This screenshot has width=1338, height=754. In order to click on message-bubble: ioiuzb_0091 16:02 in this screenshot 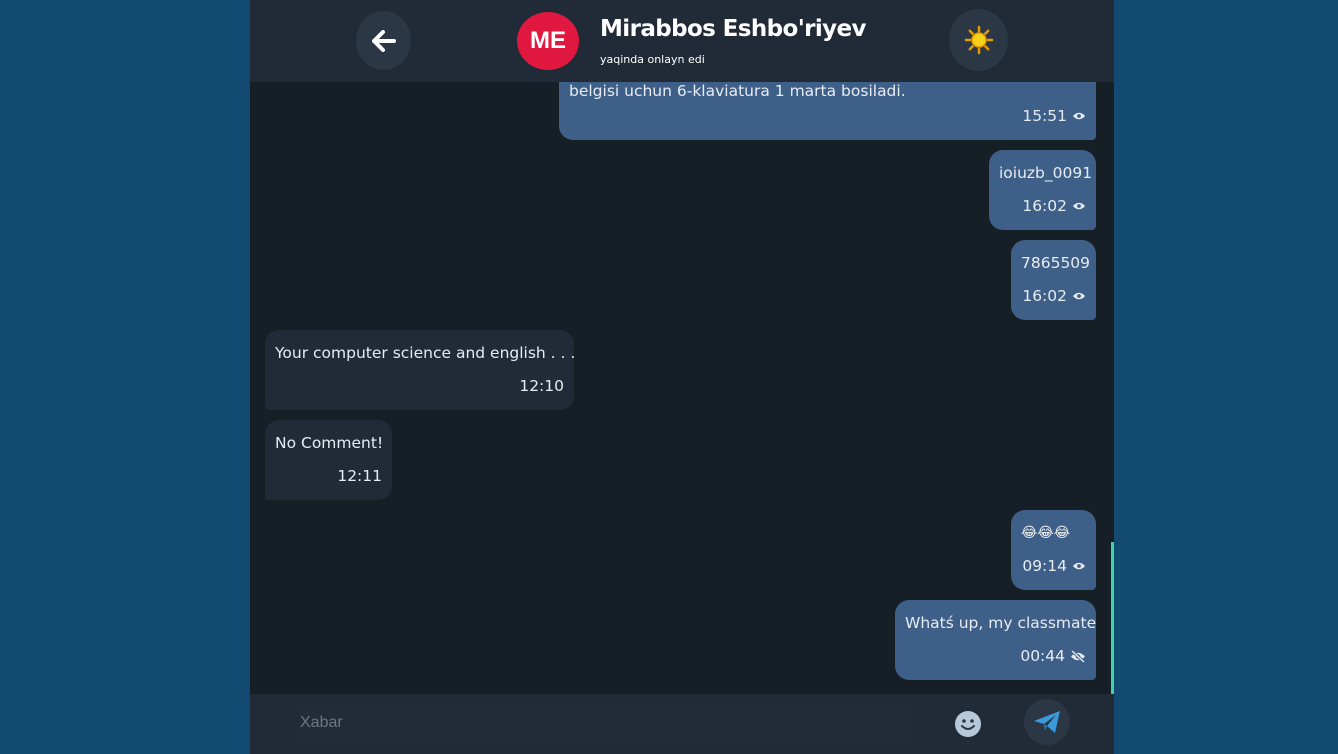, I will do `click(1042, 190)`.